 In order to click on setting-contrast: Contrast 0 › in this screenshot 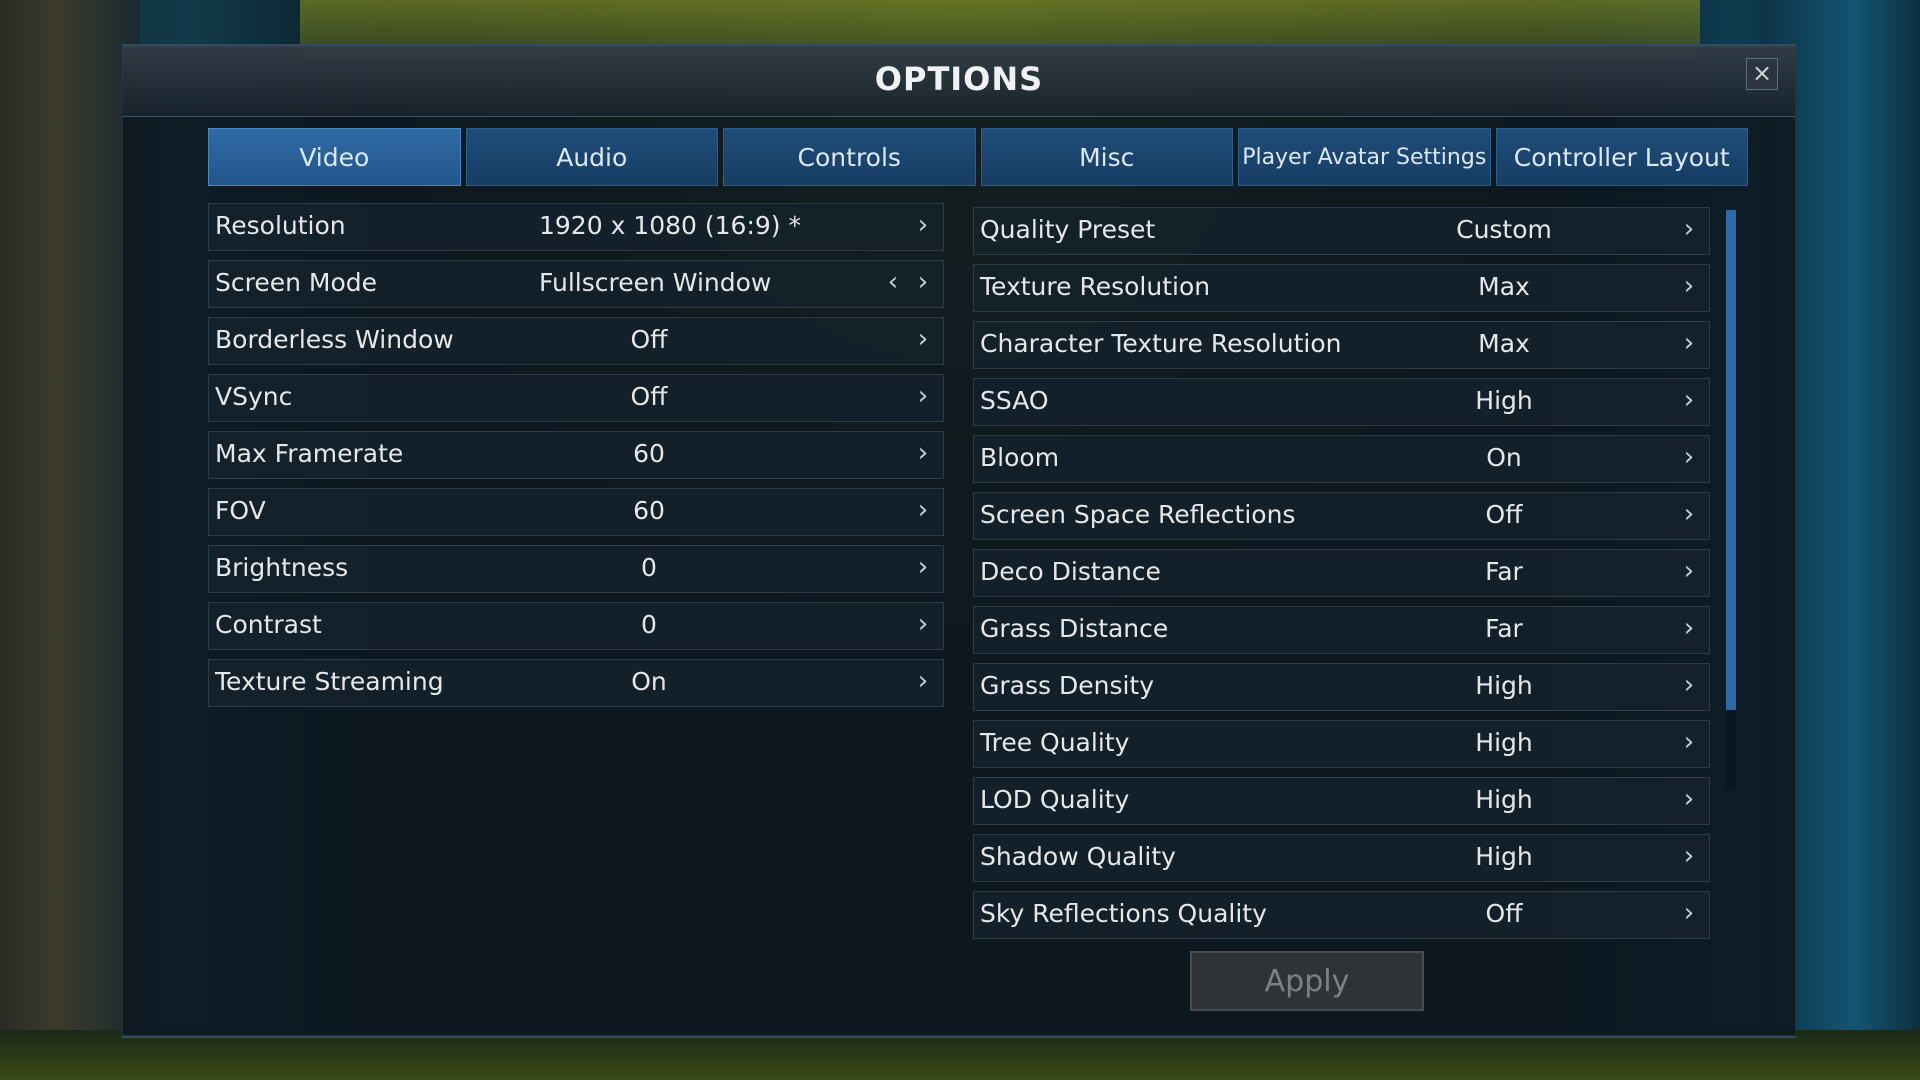, I will do `click(576, 626)`.